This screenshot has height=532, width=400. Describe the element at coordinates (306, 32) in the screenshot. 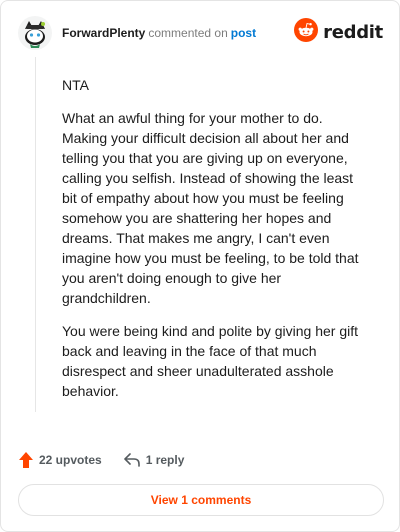

I see `reddit-logo-icon` at that location.